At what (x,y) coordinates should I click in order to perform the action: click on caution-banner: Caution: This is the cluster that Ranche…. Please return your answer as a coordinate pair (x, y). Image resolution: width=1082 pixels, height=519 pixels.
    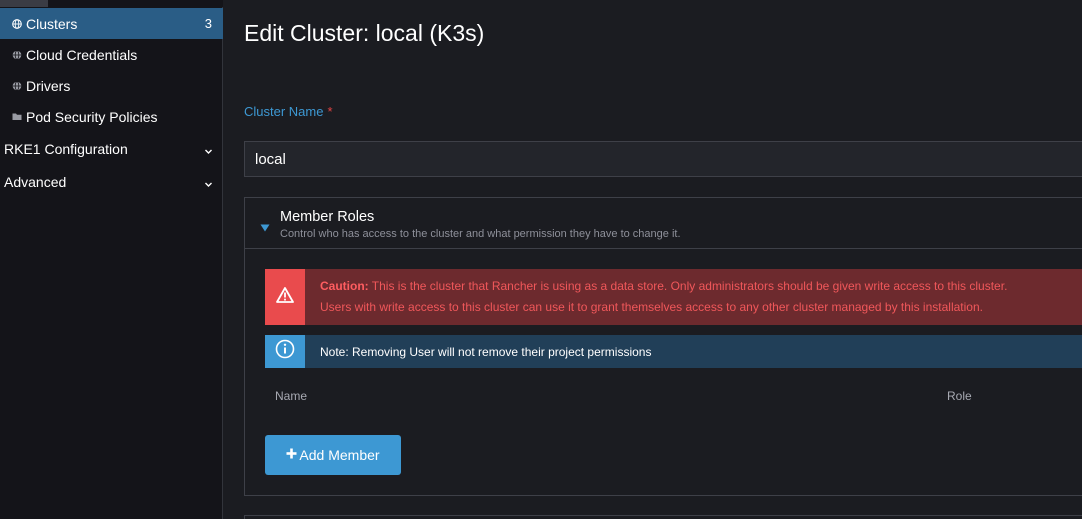
    Looking at the image, I should click on (673, 297).